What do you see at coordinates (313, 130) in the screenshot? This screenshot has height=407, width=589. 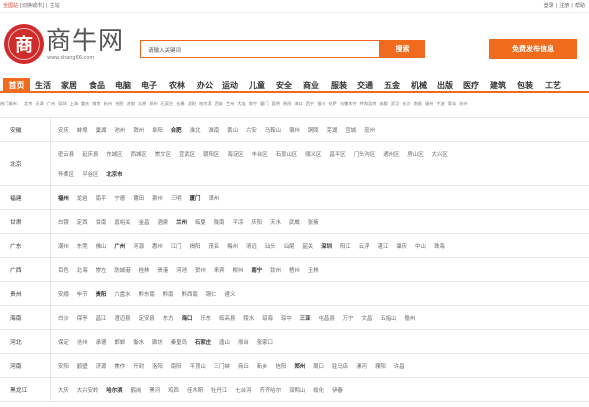 I see `city-link: 铜陵` at bounding box center [313, 130].